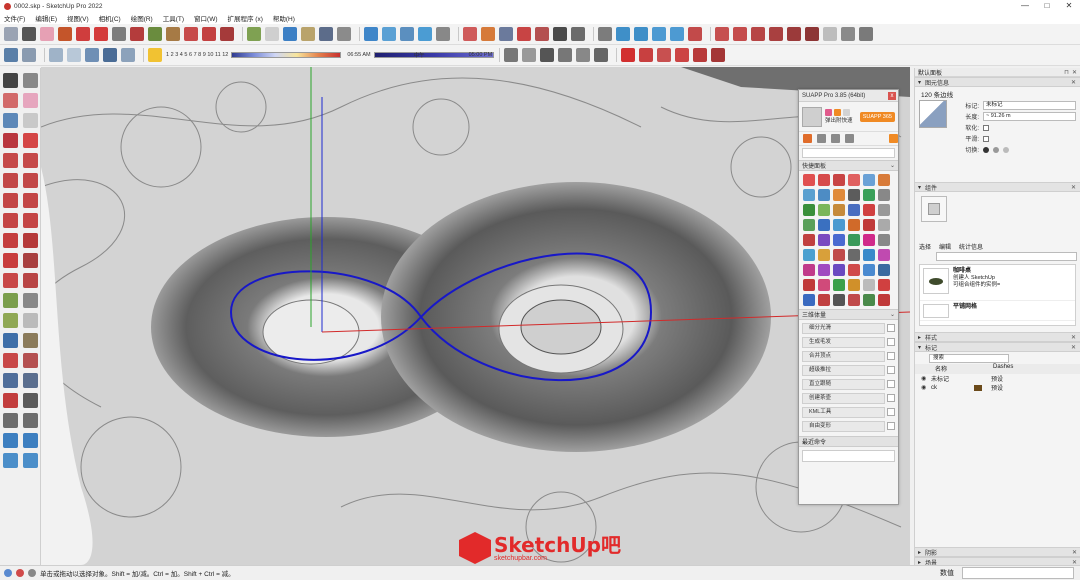 The width and height of the screenshot is (1080, 580). What do you see at coordinates (560, 34) in the screenshot?
I see `position-camera-icon` at bounding box center [560, 34].